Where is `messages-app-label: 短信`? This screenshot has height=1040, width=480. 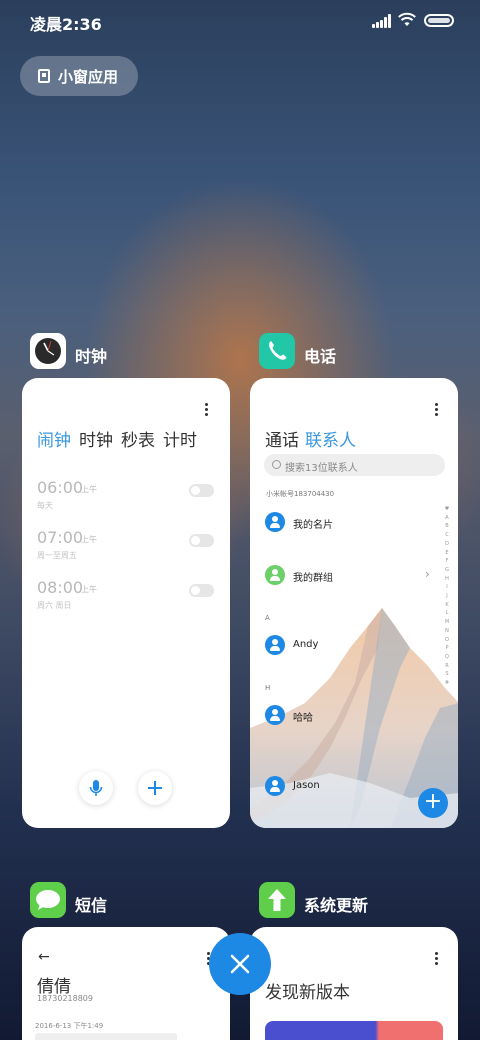 messages-app-label: 短信 is located at coordinates (91, 905).